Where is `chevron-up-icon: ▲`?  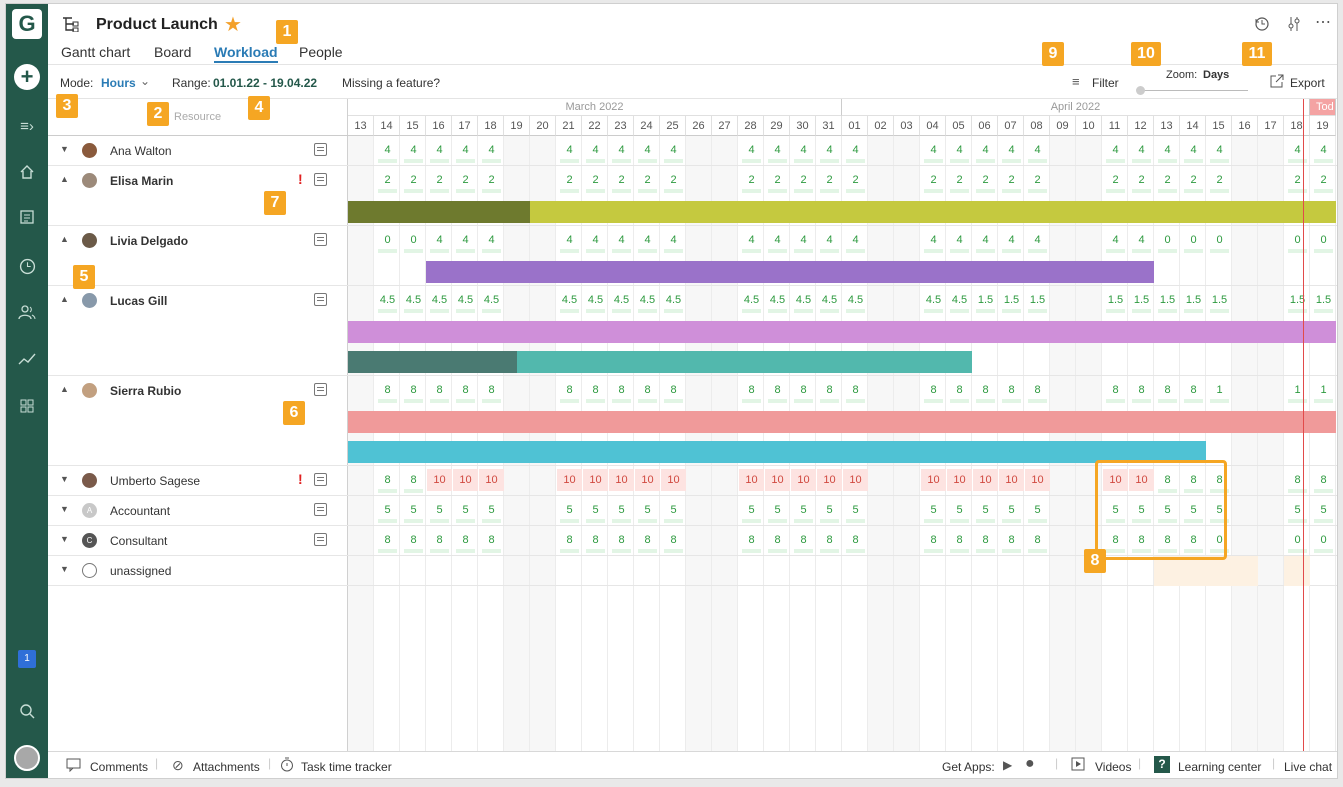
chevron-up-icon: ▲ is located at coordinates (64, 299).